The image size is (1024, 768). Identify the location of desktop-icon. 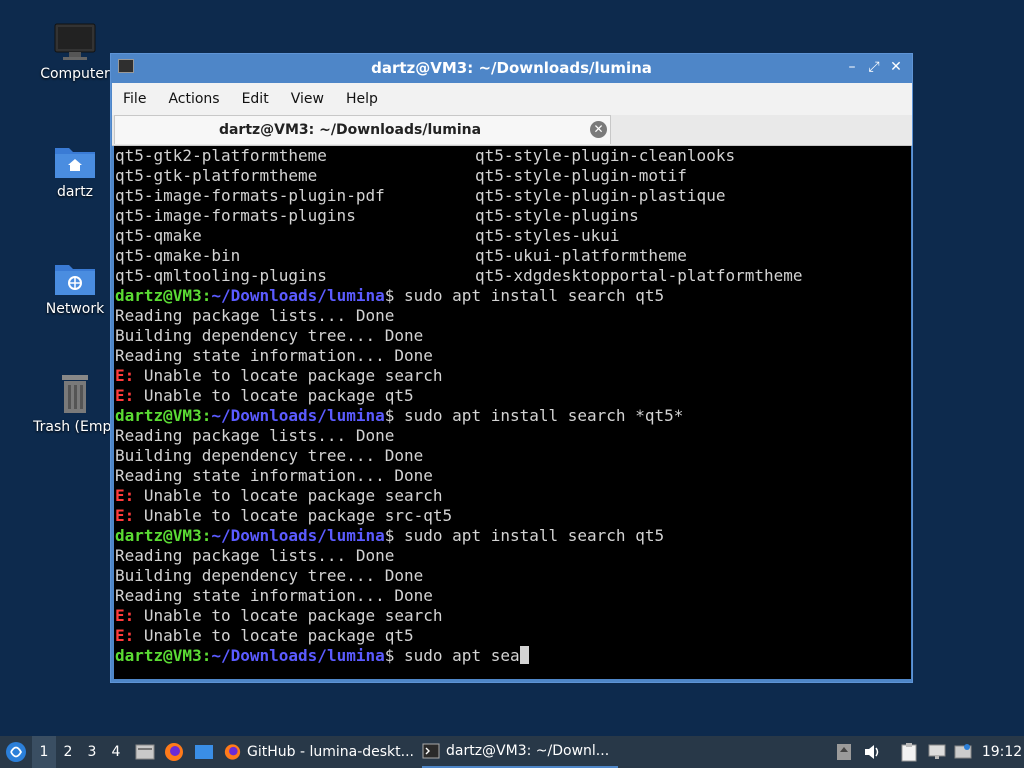
(204, 752).